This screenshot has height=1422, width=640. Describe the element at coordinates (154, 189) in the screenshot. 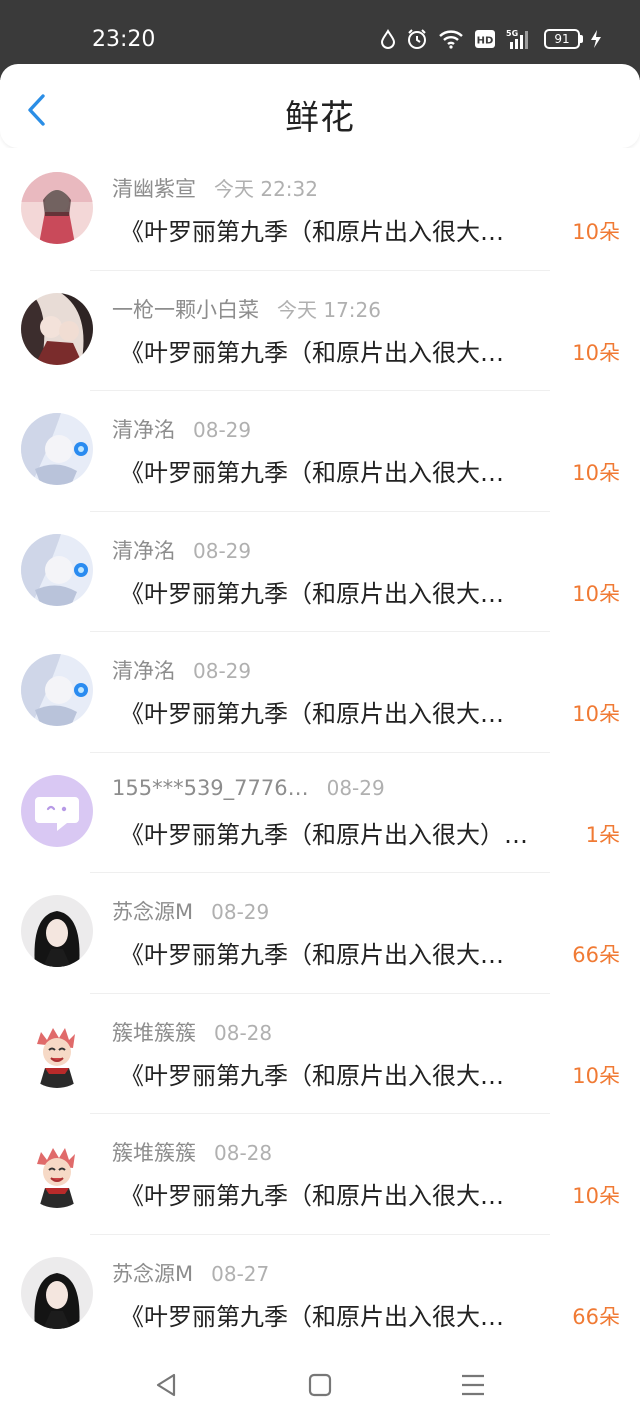

I see `sender-name: 清幽紫宣` at that location.